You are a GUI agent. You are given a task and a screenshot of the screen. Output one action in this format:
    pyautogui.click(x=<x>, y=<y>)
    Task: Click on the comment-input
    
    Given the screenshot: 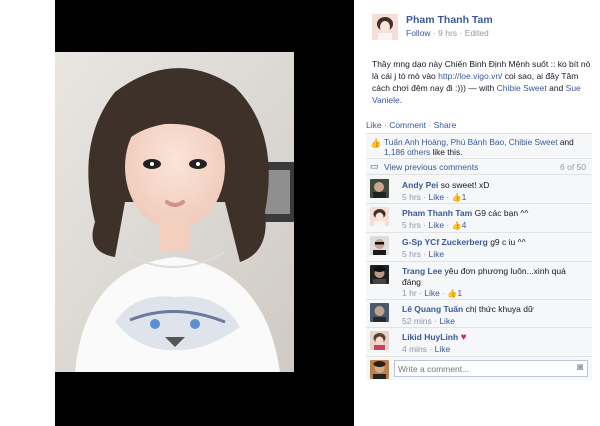 What is the action you would take?
    pyautogui.click(x=482, y=368)
    